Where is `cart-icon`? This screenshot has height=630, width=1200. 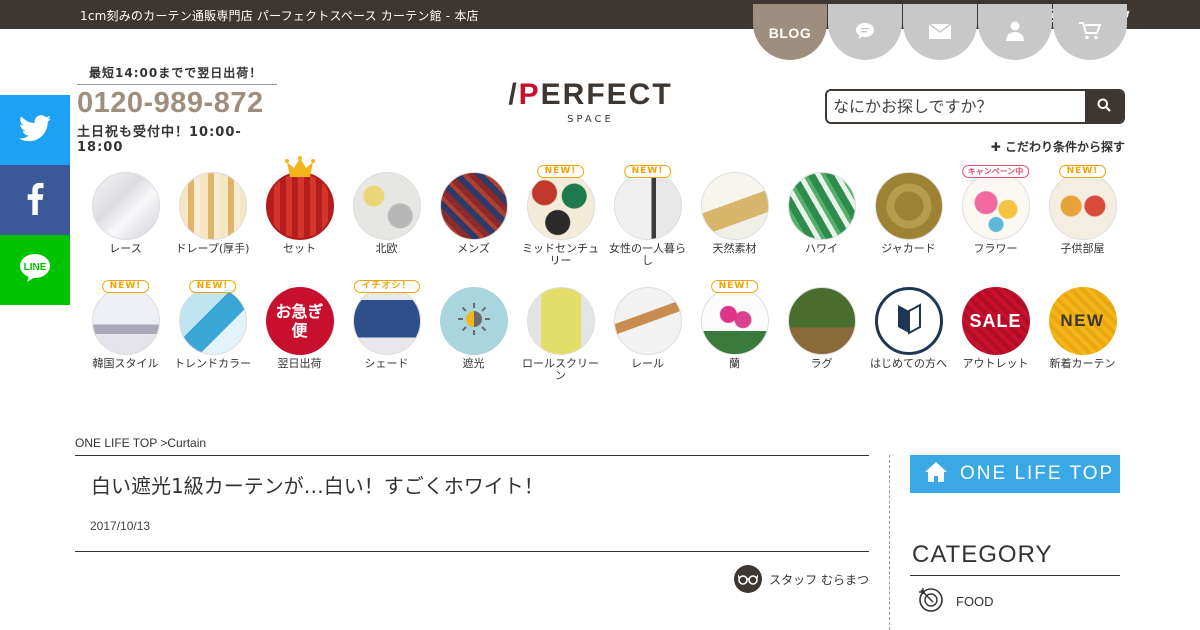
cart-icon is located at coordinates (1090, 33).